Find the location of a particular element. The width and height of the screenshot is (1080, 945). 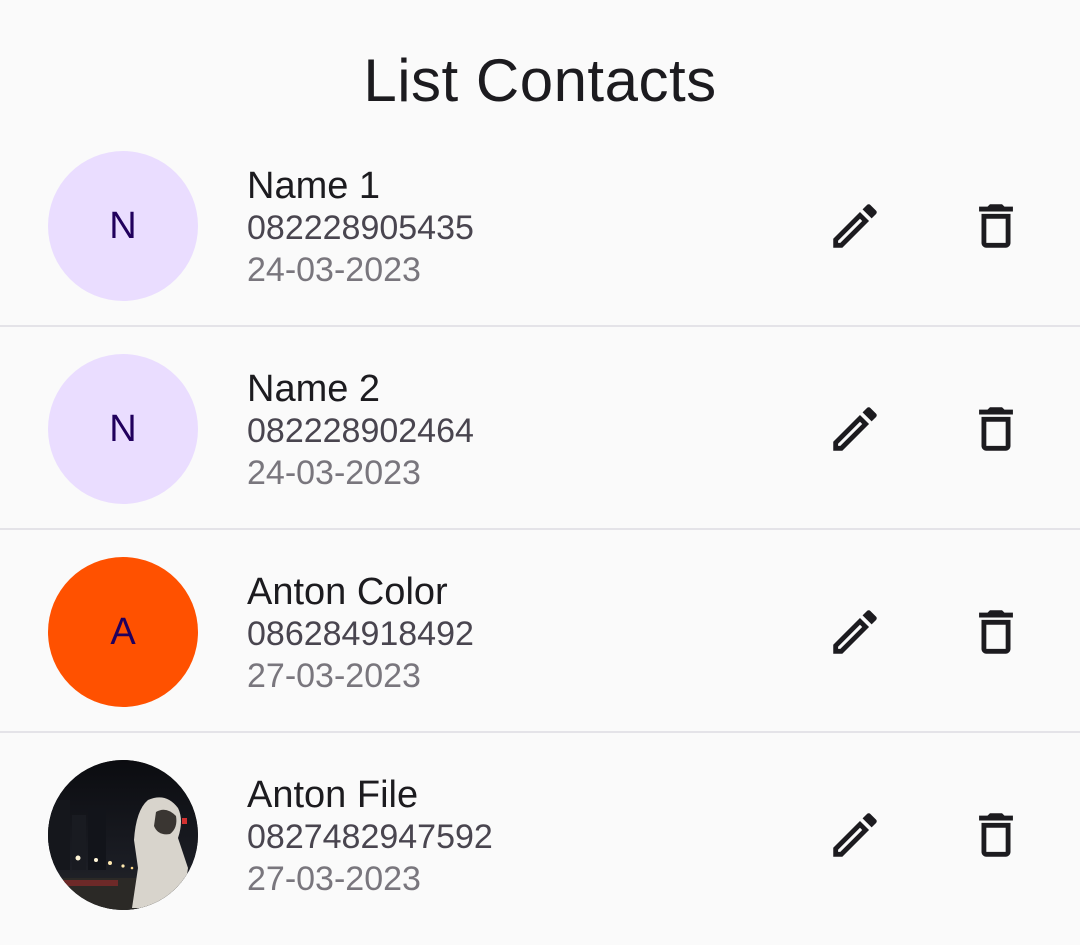

contact-phone: 082228902464 is located at coordinates (360, 431).